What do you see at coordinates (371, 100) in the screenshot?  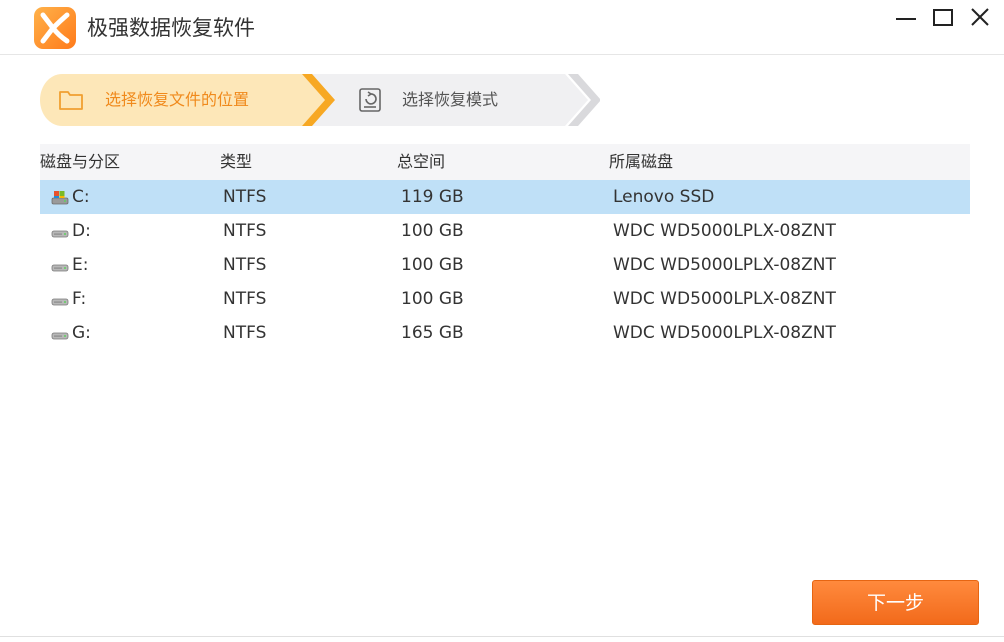 I see `recovery-mode-icon` at bounding box center [371, 100].